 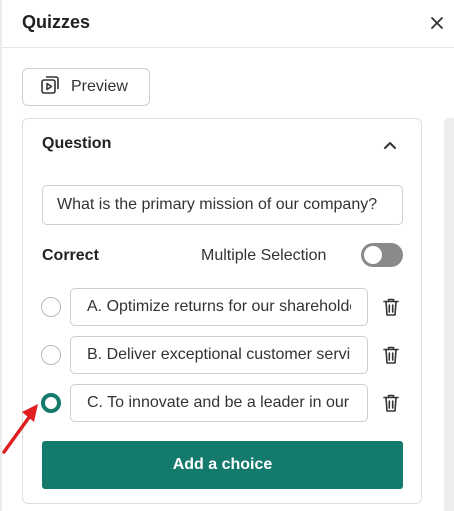 What do you see at coordinates (264, 255) in the screenshot?
I see `multiple-selection-label: Multiple Selection` at bounding box center [264, 255].